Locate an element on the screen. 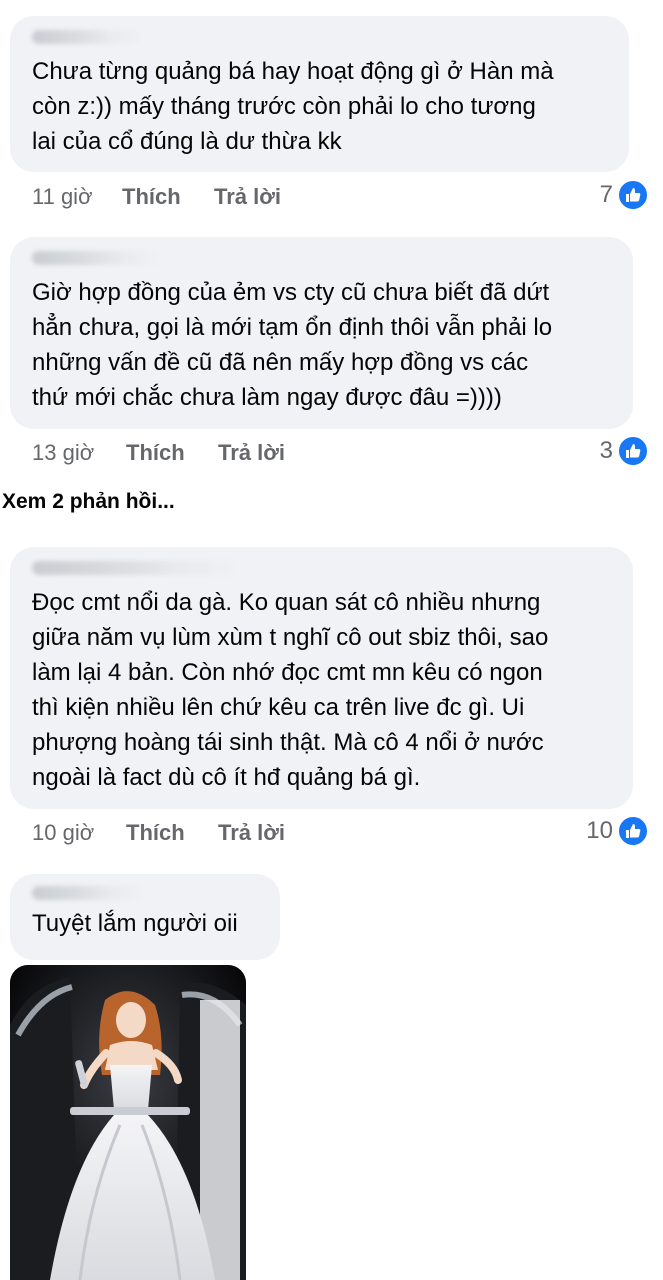 The image size is (663, 1280). reaction-count: 3 is located at coordinates (624, 451).